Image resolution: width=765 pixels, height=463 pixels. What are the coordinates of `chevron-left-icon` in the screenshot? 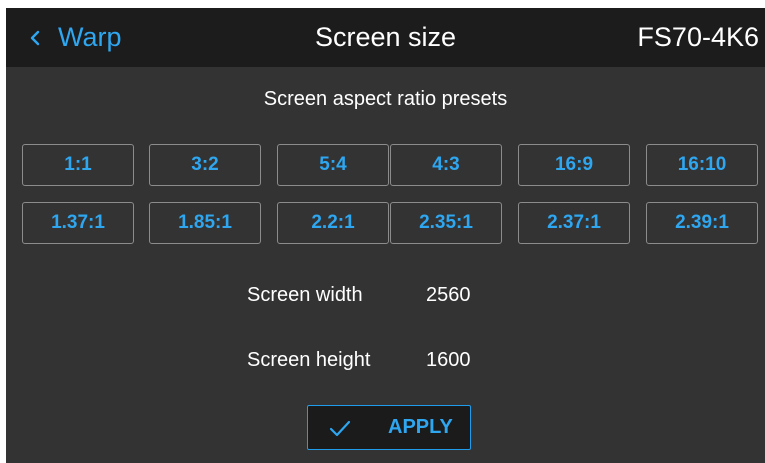 It's located at (35, 37).